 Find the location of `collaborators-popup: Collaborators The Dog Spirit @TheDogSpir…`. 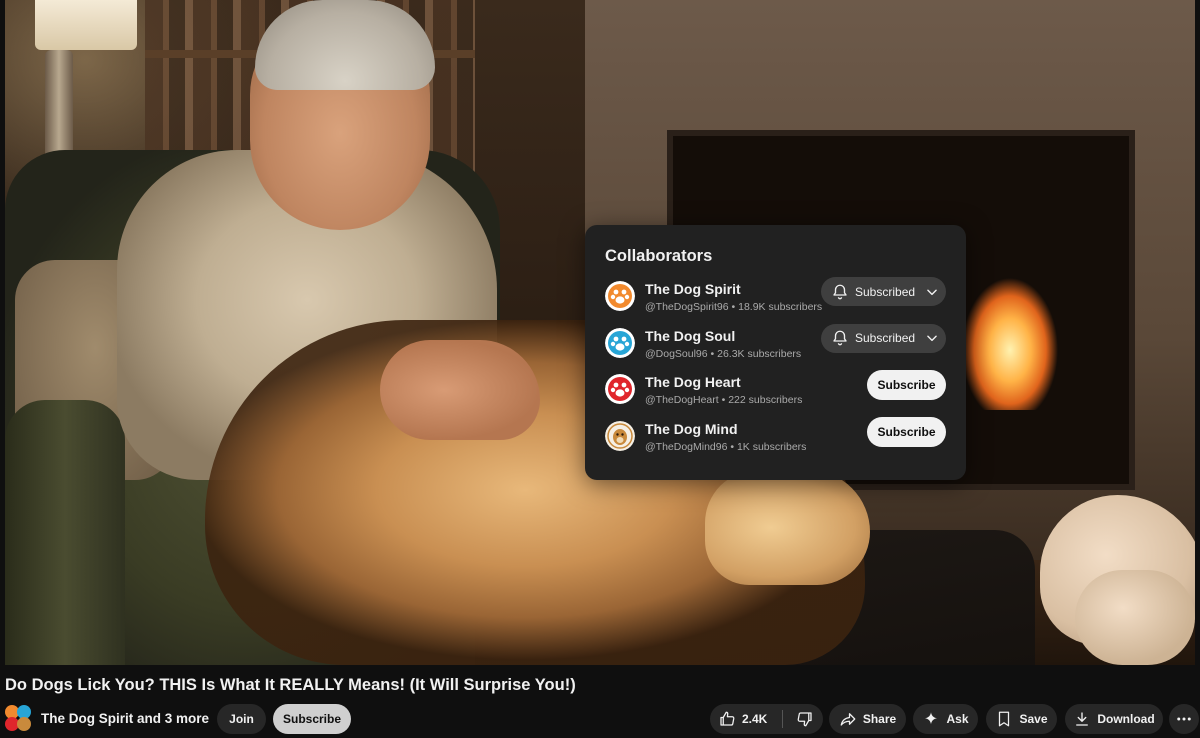

collaborators-popup: Collaborators The Dog Spirit @TheDogSpir… is located at coordinates (775, 352).